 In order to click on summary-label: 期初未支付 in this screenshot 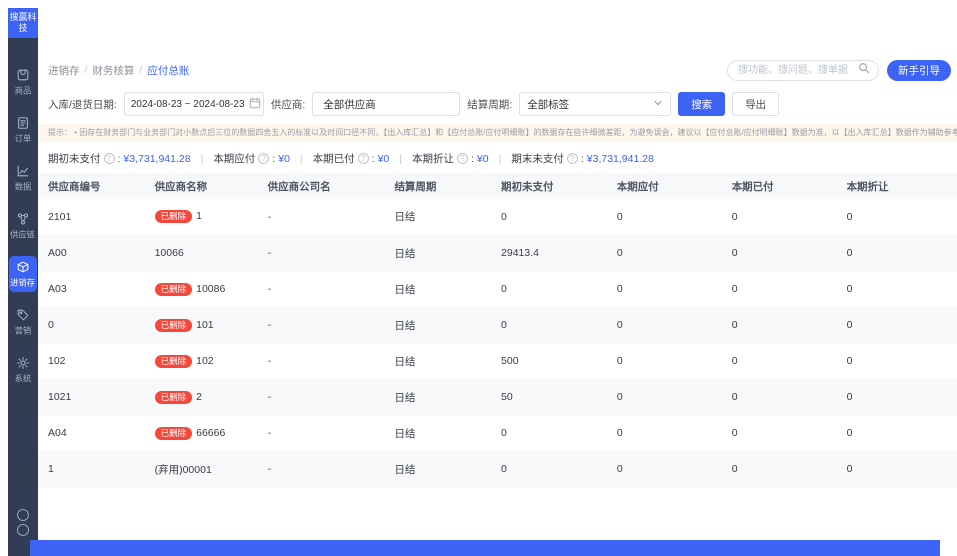, I will do `click(74, 159)`.